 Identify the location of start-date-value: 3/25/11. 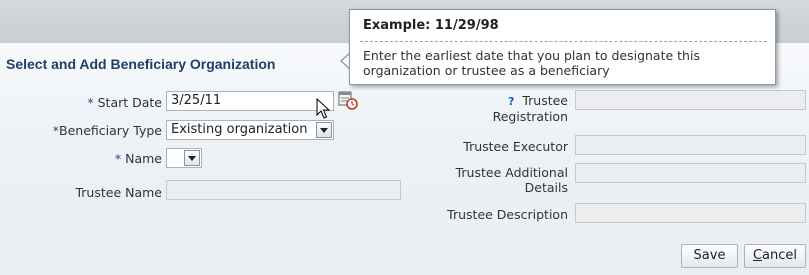
(196, 100).